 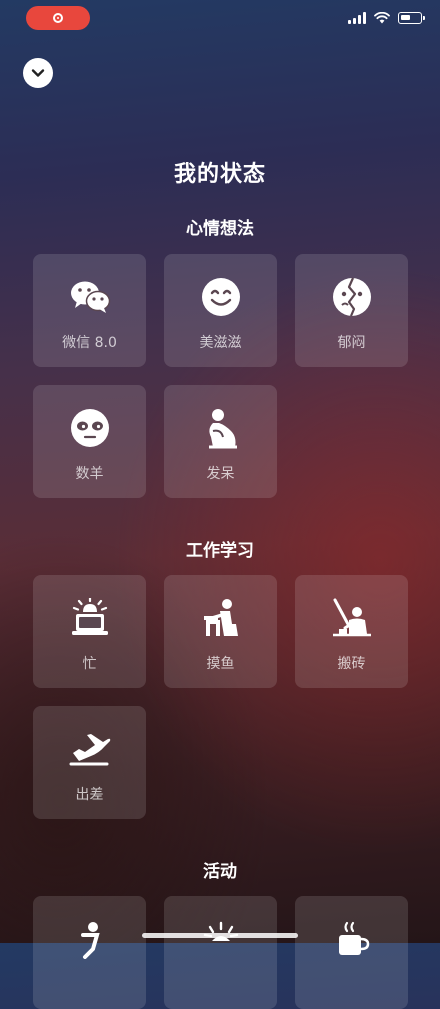 I want to click on status-tile-busy: 忙, so click(x=89, y=631).